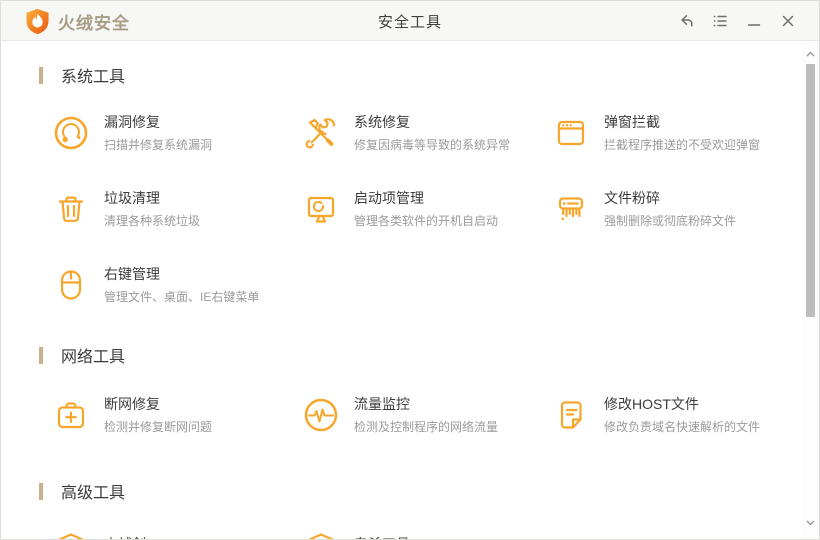 Image resolution: width=820 pixels, height=540 pixels. I want to click on close-button, so click(788, 21).